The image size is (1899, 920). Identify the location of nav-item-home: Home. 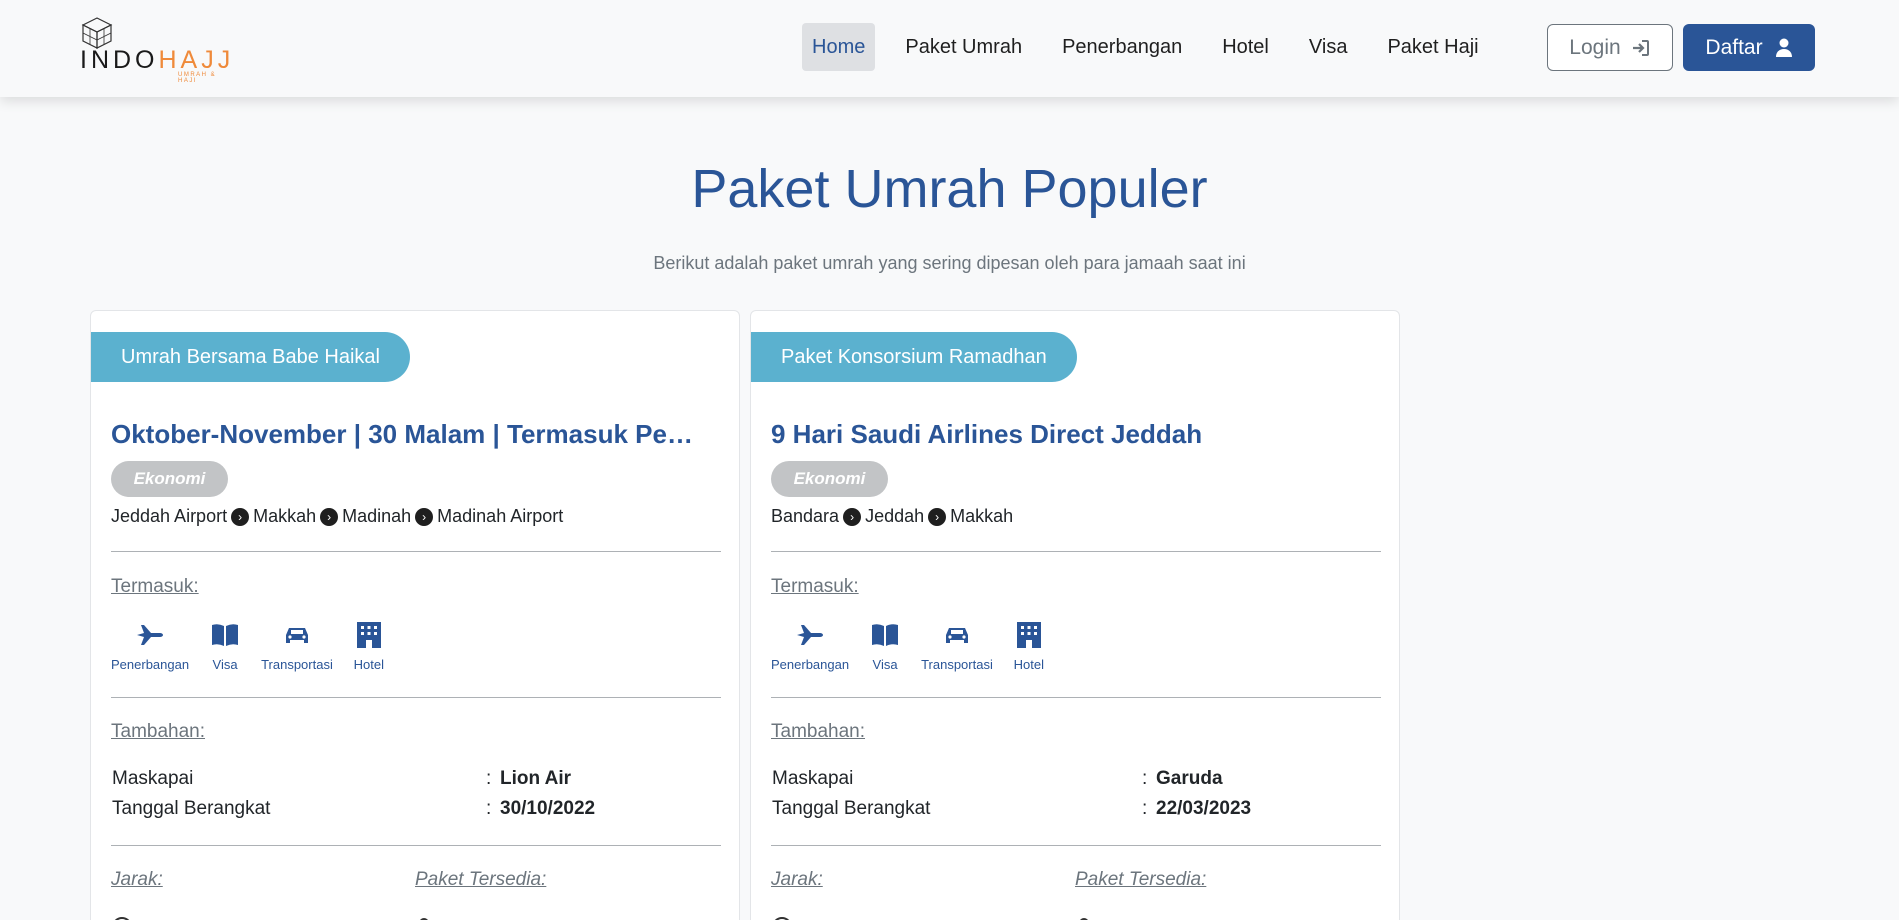
(839, 47).